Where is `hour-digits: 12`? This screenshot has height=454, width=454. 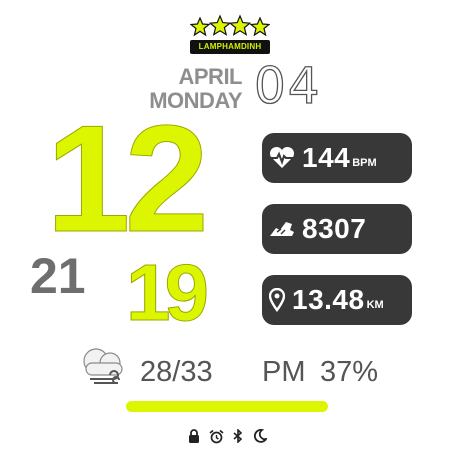 hour-digits: 12 is located at coordinates (127, 179).